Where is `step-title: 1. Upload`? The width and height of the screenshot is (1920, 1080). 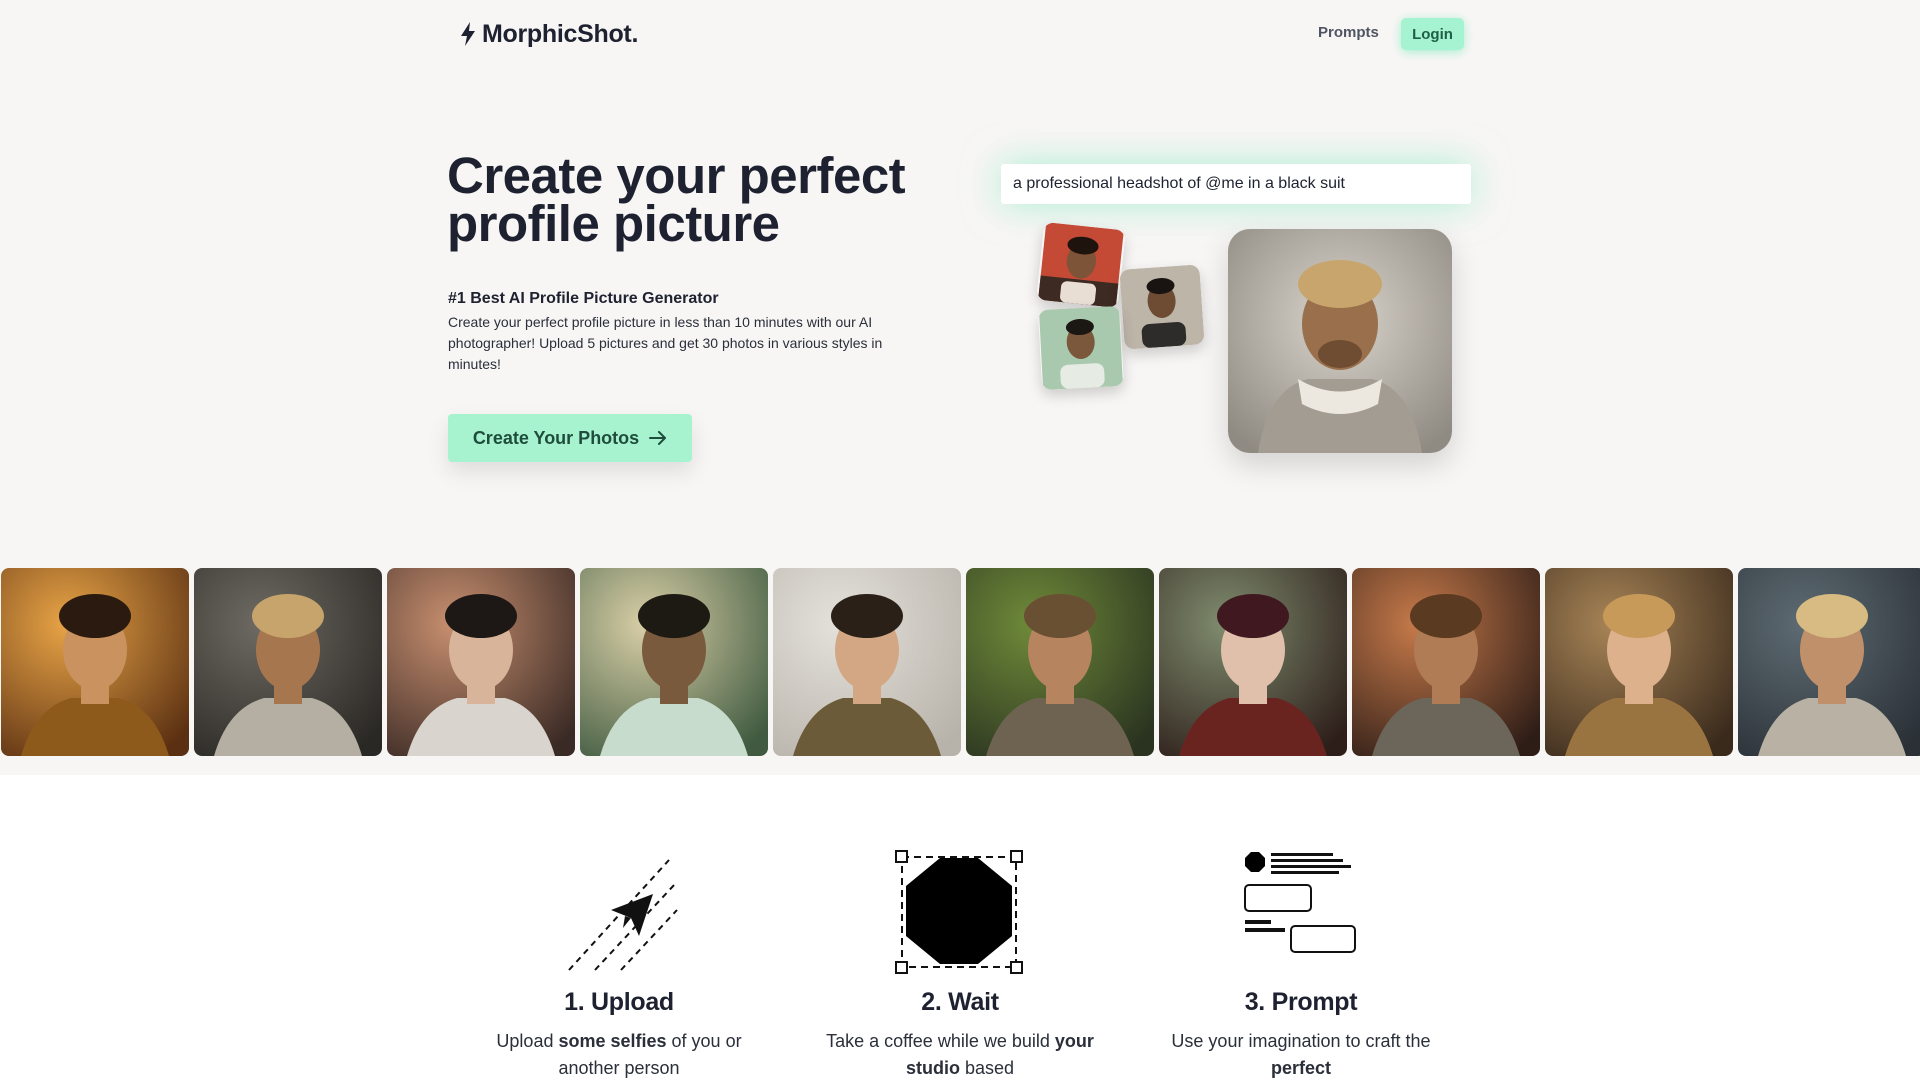 step-title: 1. Upload is located at coordinates (619, 1002).